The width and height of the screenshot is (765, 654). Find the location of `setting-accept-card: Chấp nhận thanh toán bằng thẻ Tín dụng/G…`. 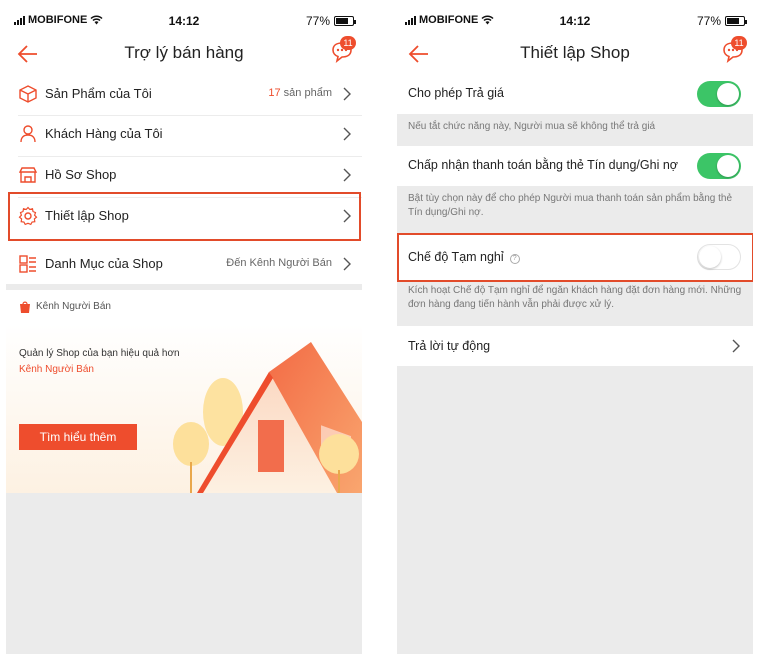

setting-accept-card: Chấp nhận thanh toán bằng thẻ Tín dụng/G… is located at coordinates (575, 166).